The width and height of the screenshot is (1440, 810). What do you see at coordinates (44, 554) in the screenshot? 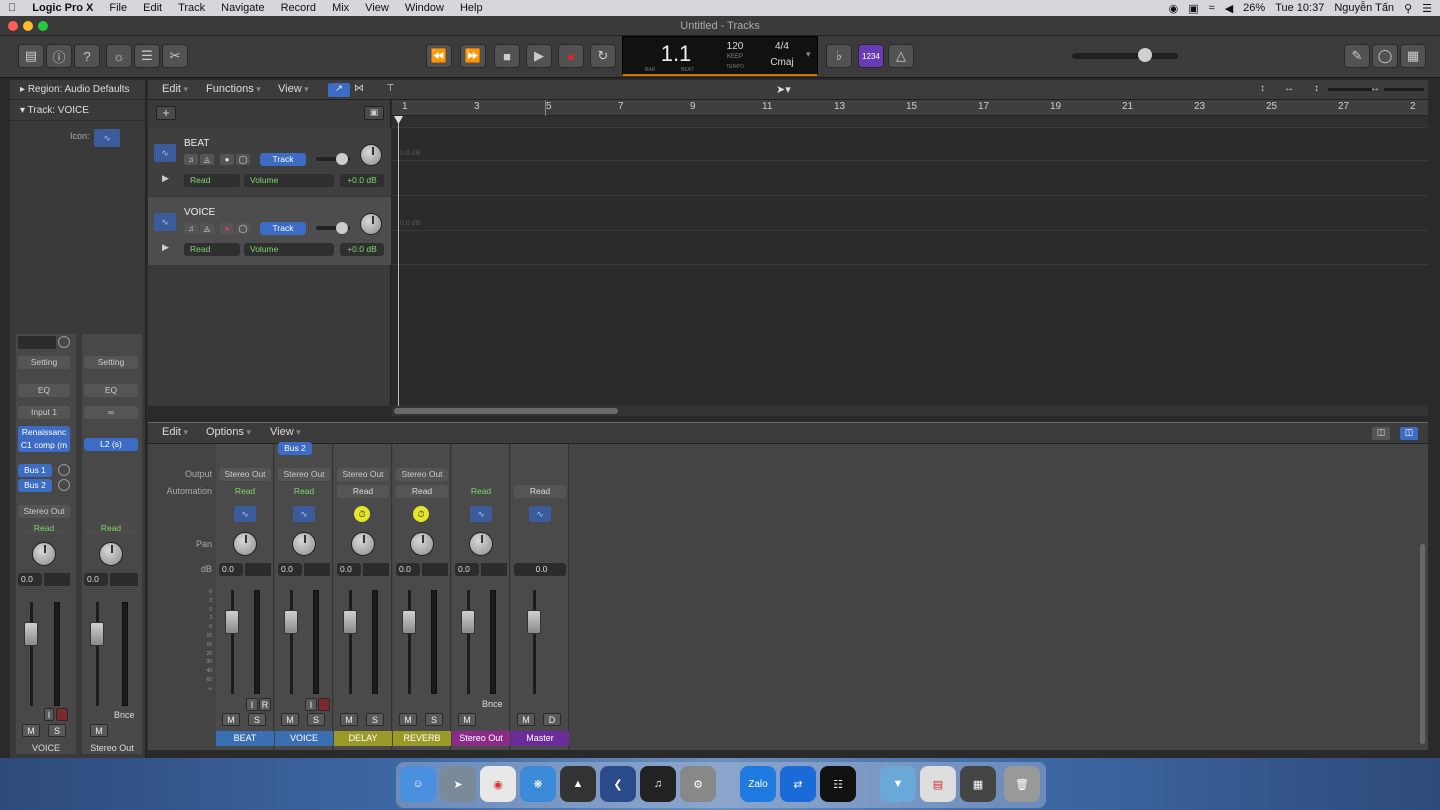
I see `pan-knob-left` at bounding box center [44, 554].